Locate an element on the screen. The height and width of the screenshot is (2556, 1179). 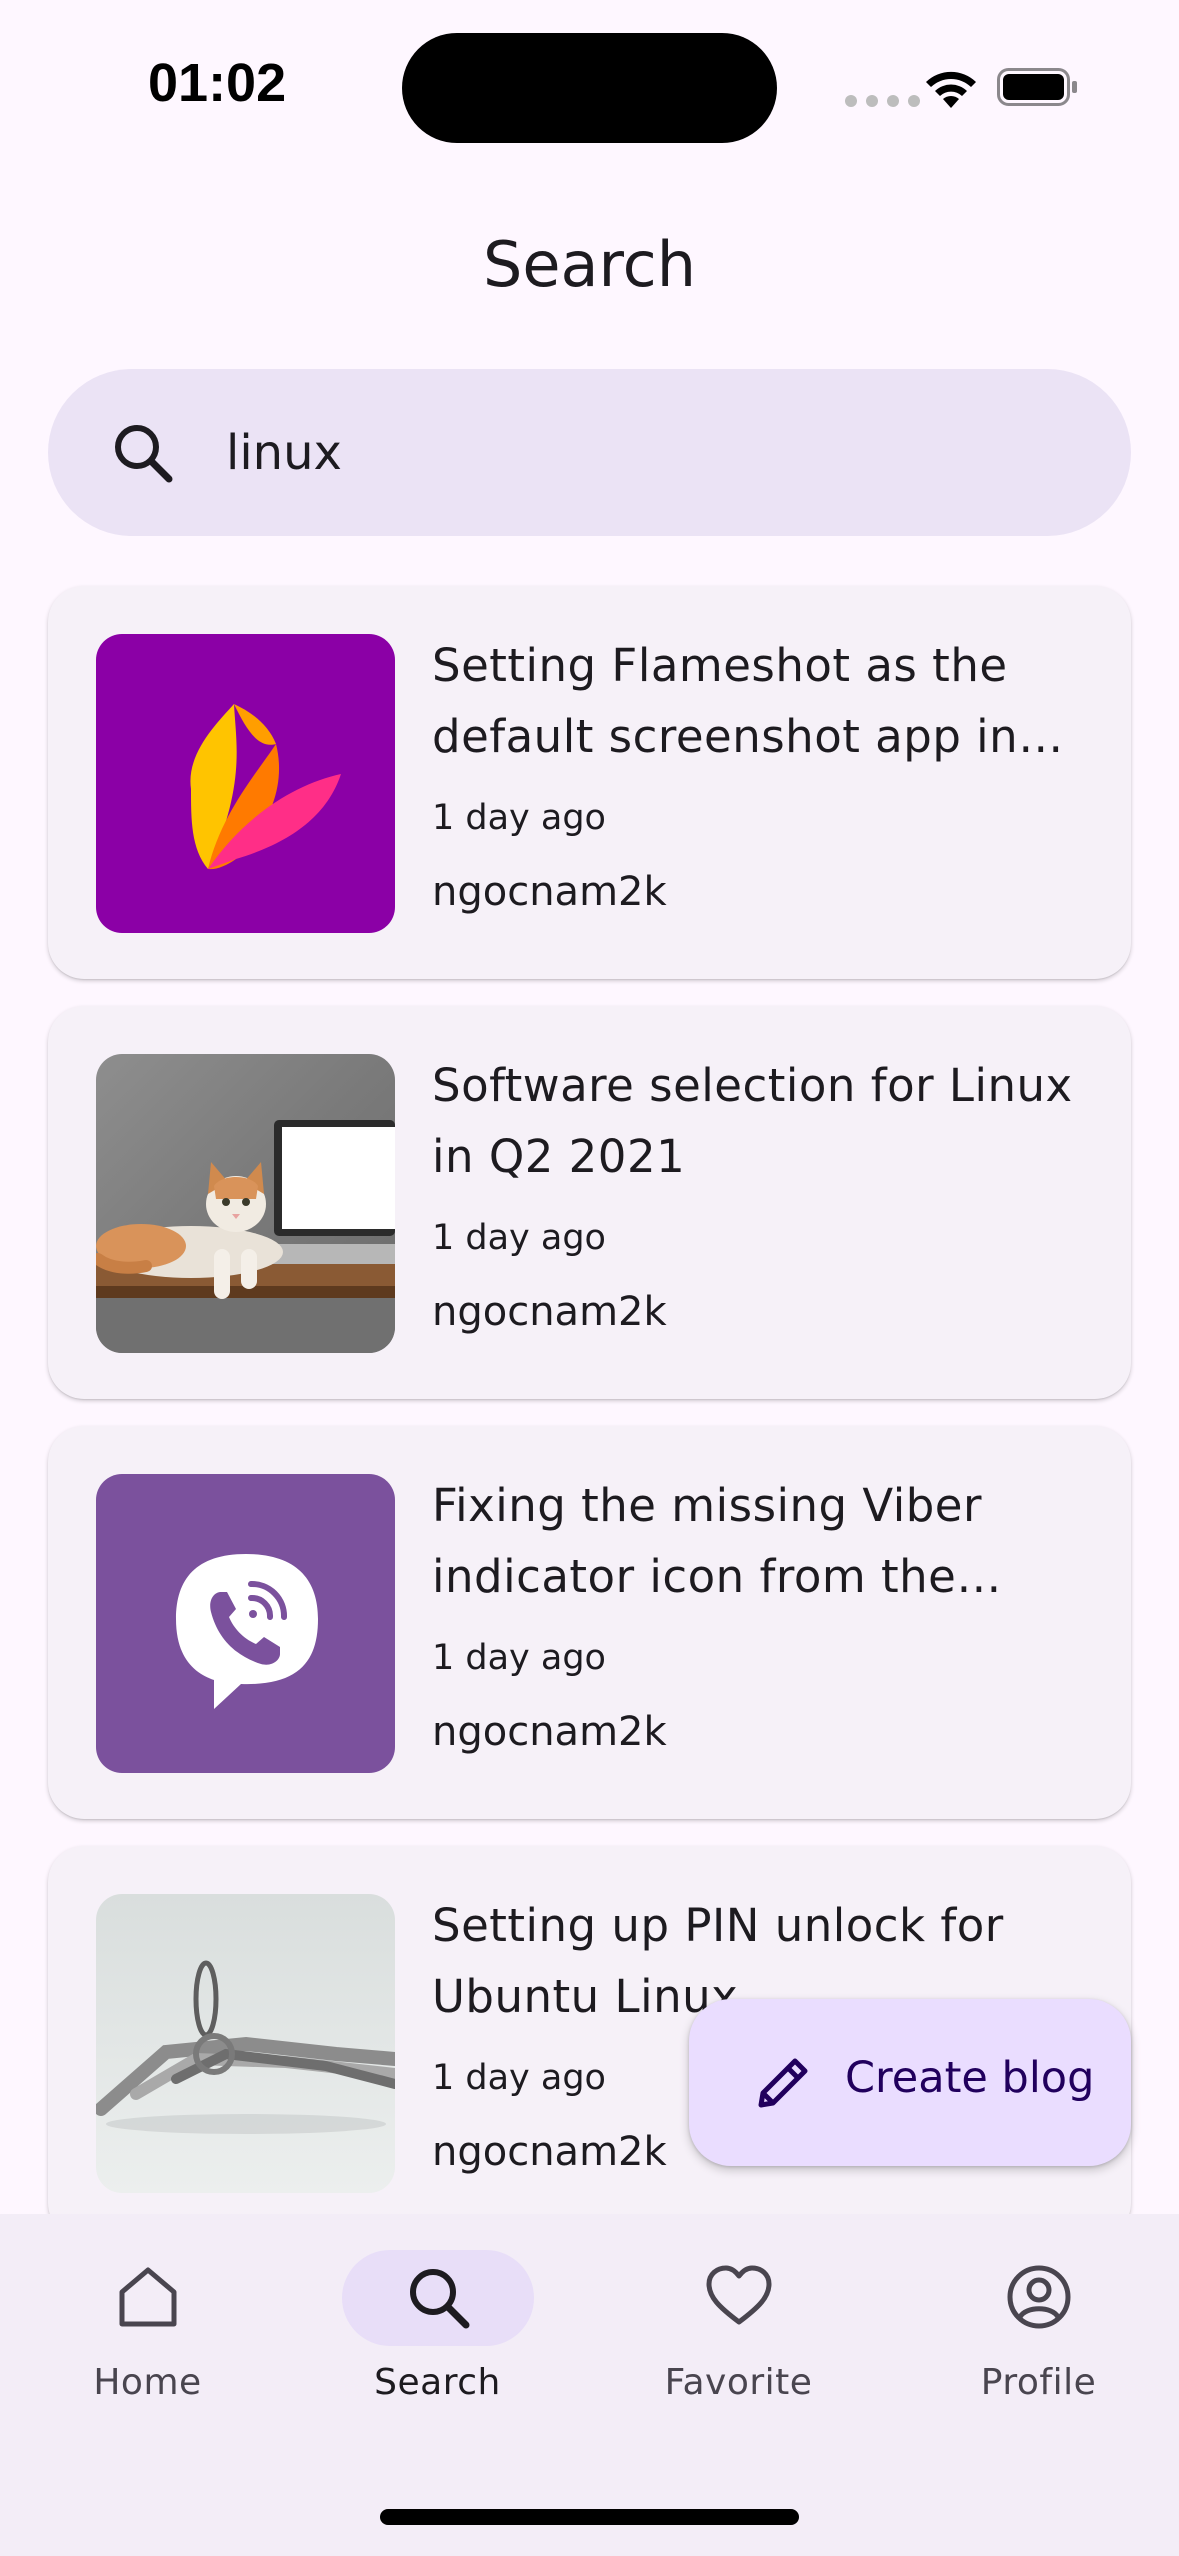
result-title: Software selection for Linux in Q2 2021 is located at coordinates (752, 1121).